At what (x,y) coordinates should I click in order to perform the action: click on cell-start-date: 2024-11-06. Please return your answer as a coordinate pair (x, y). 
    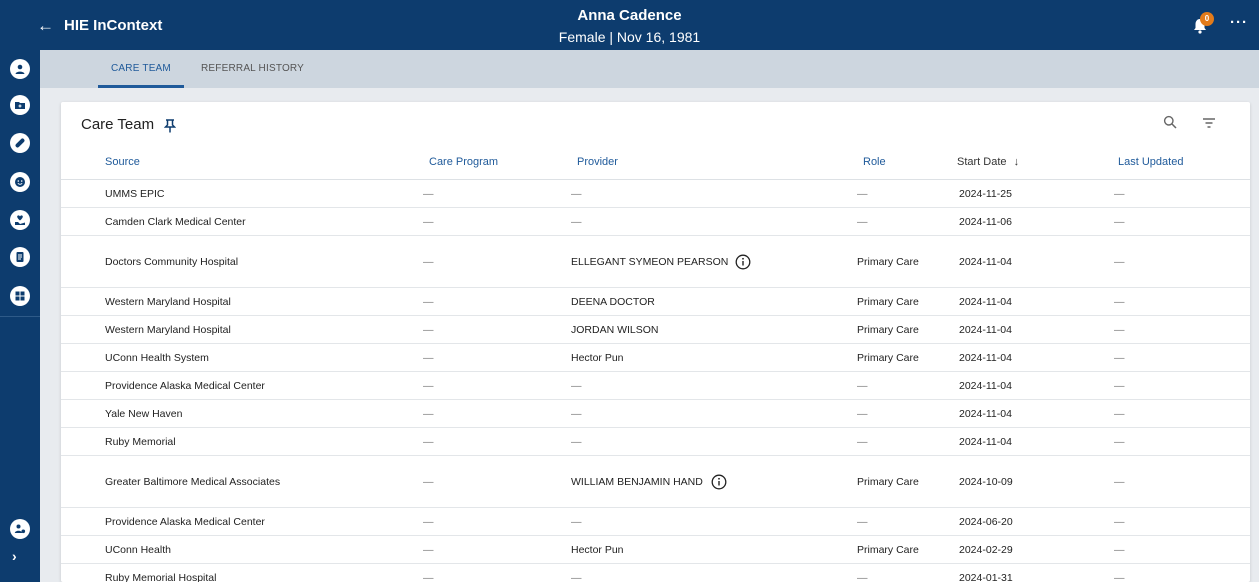
    Looking at the image, I should click on (985, 221).